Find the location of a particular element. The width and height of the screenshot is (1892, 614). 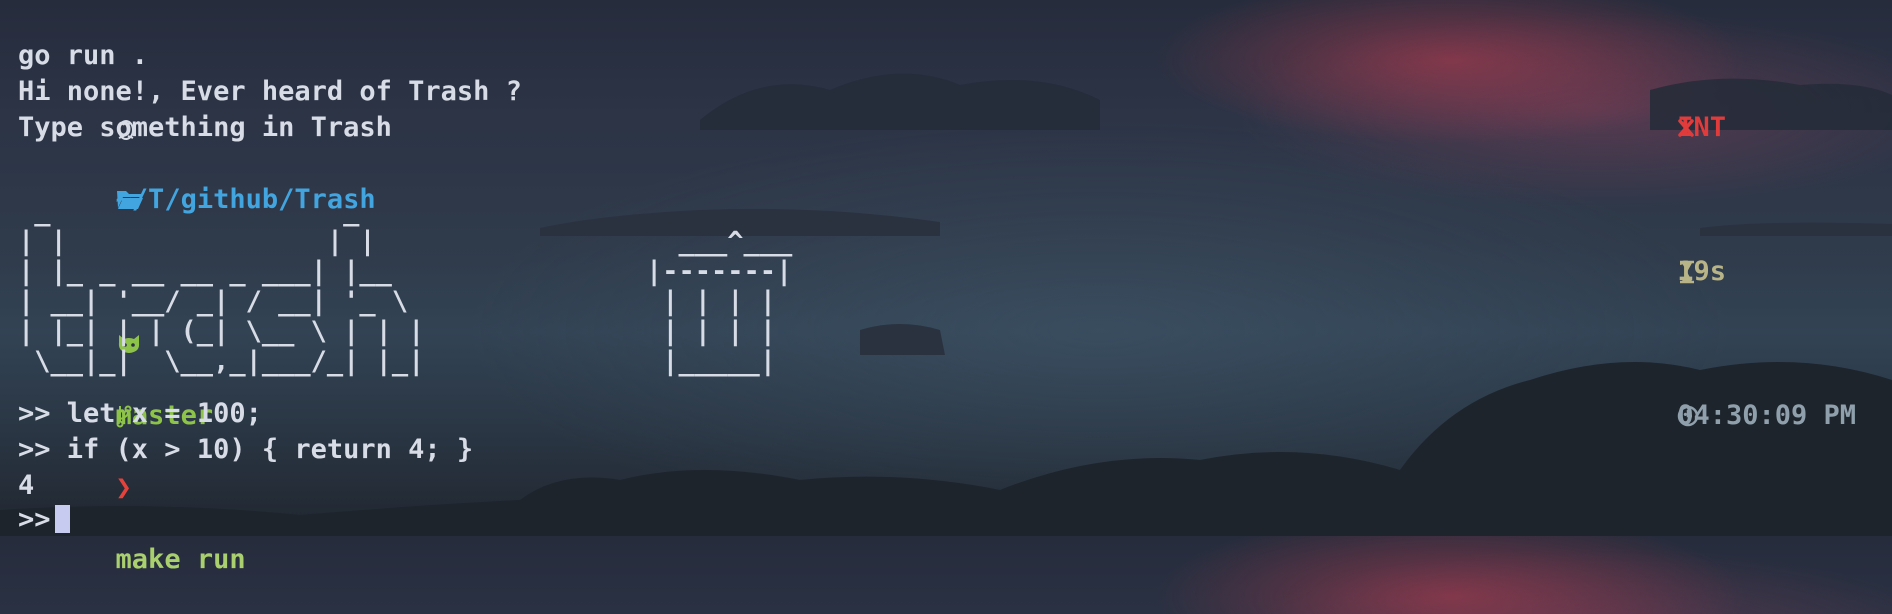

output-line-1: go run . is located at coordinates (83, 55).